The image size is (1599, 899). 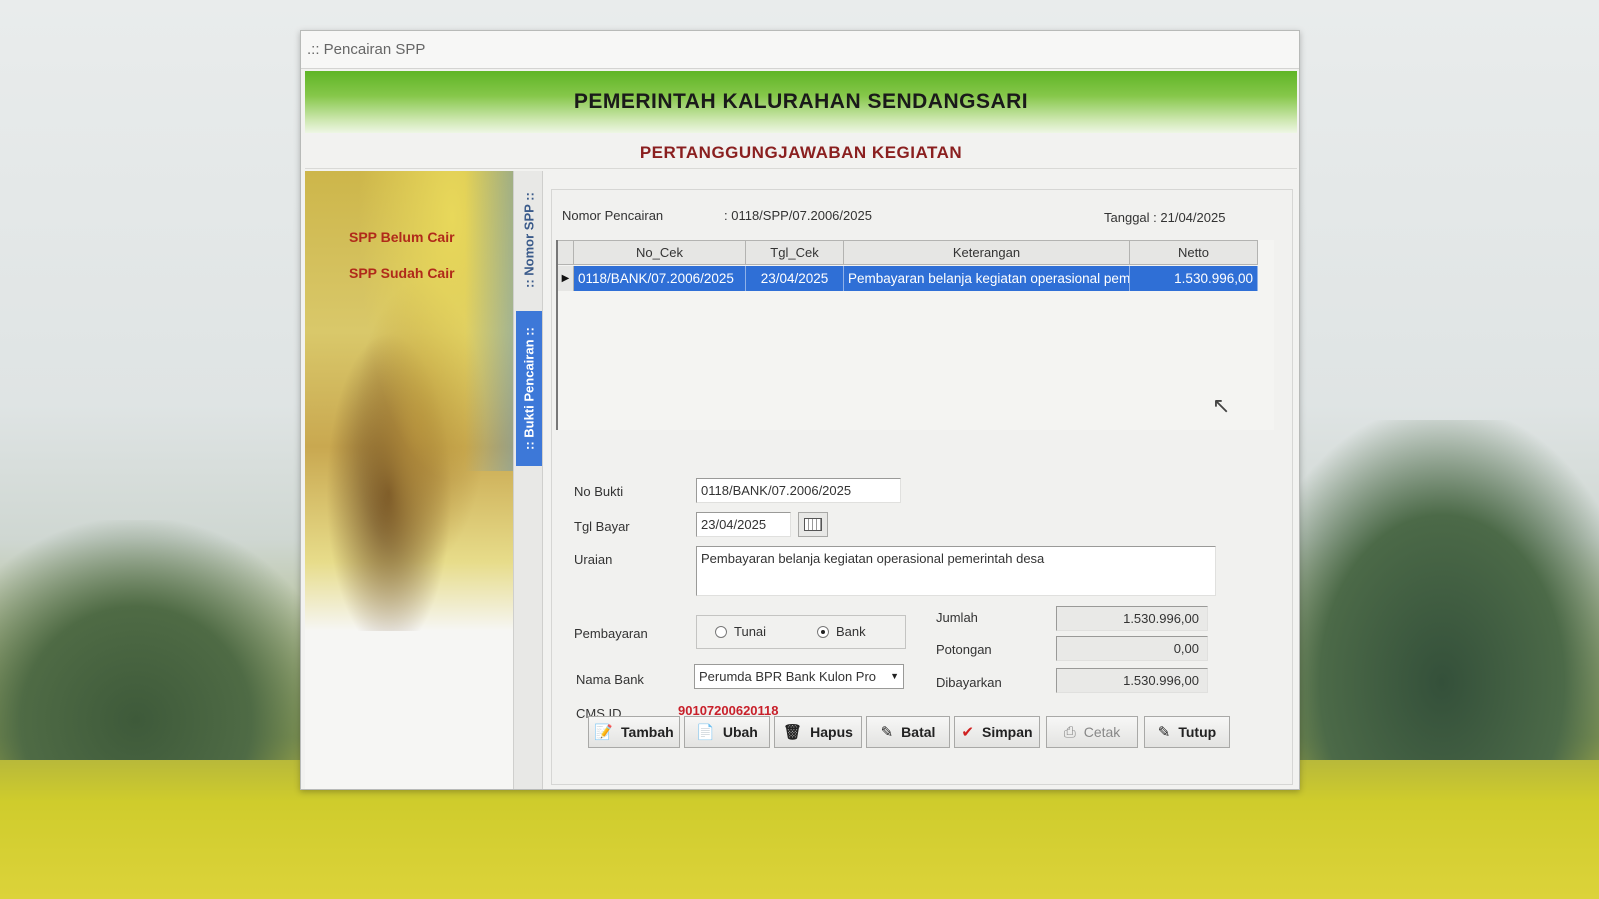 What do you see at coordinates (647, 732) in the screenshot?
I see `tambah-label: Tambah` at bounding box center [647, 732].